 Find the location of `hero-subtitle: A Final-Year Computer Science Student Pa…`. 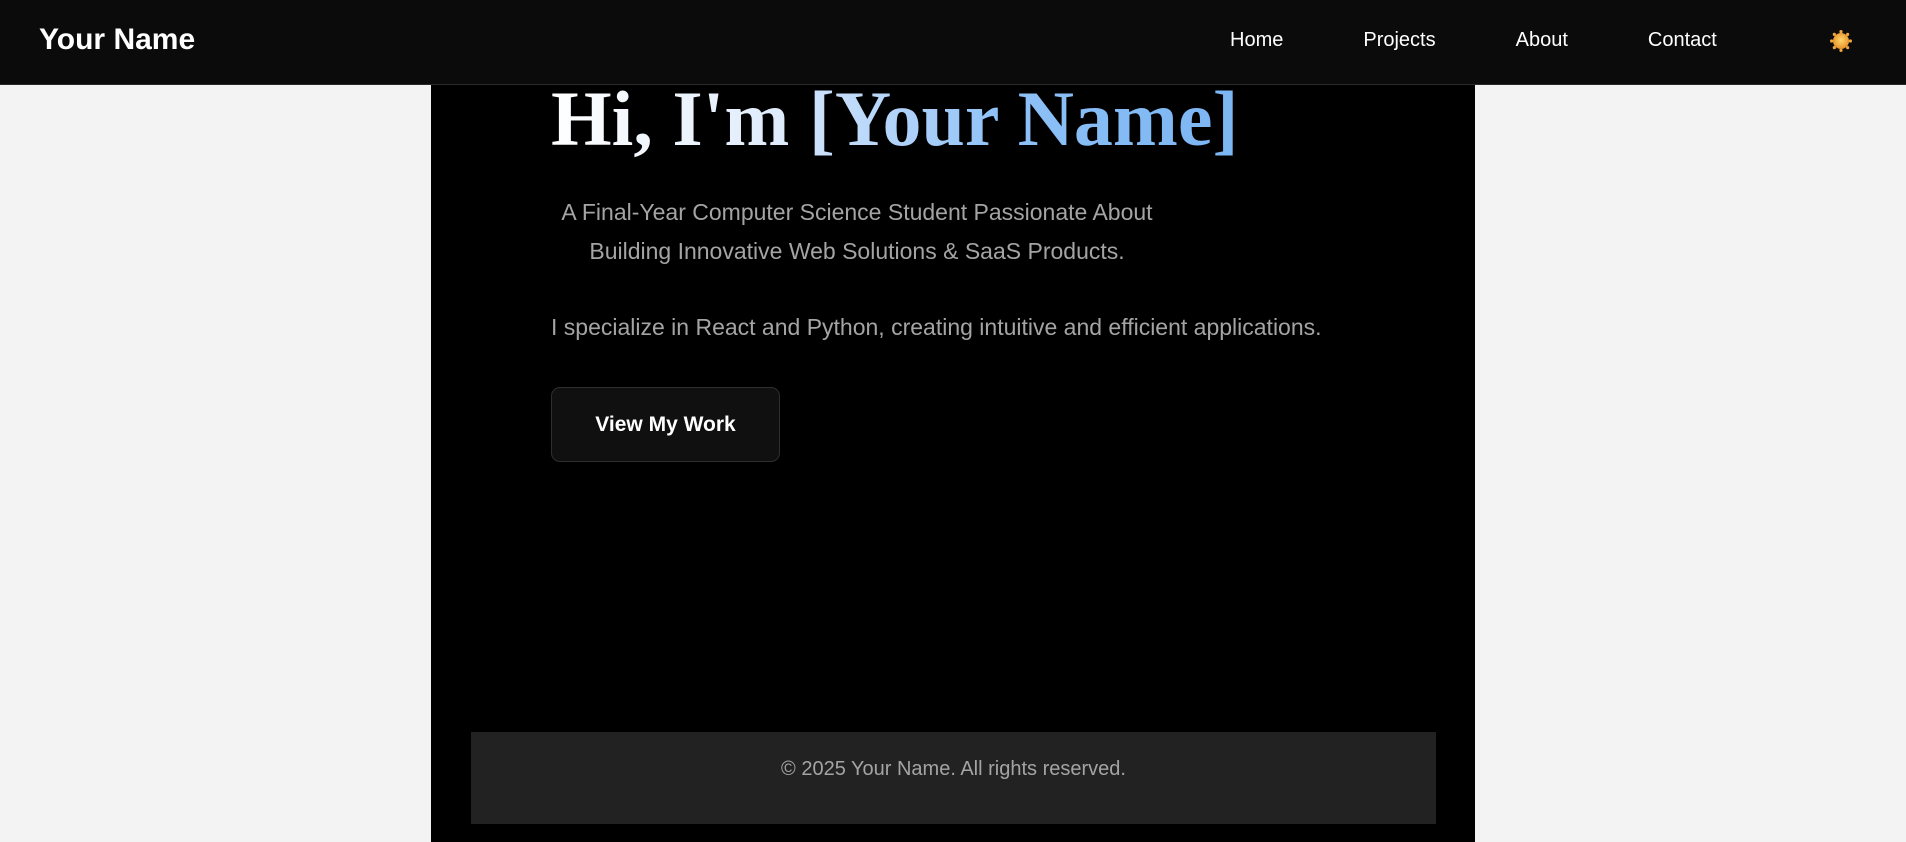

hero-subtitle: A Final-Year Computer Science Student Pa… is located at coordinates (857, 231).